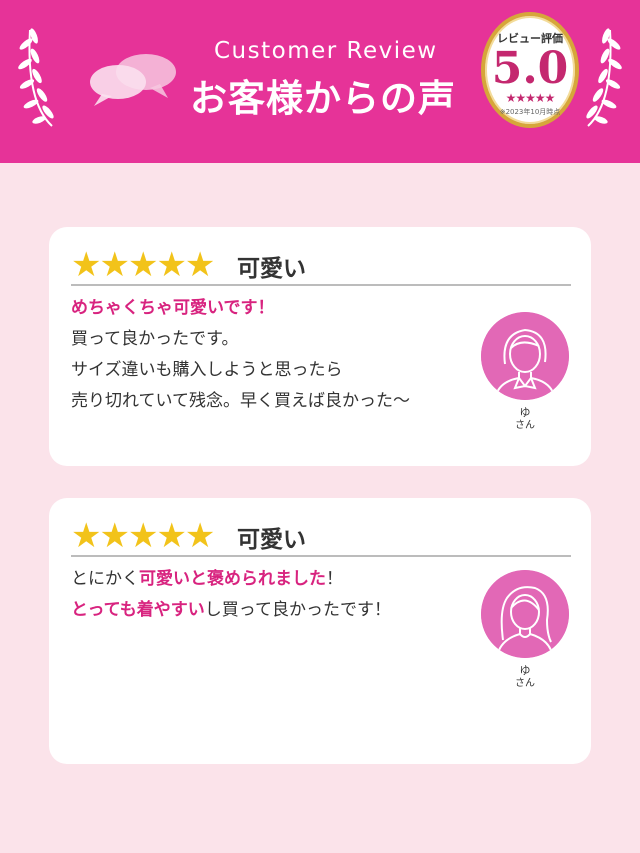 The image size is (640, 853). I want to click on review-line: 売り切れていて残念。早く買えば良かった～, so click(271, 401).